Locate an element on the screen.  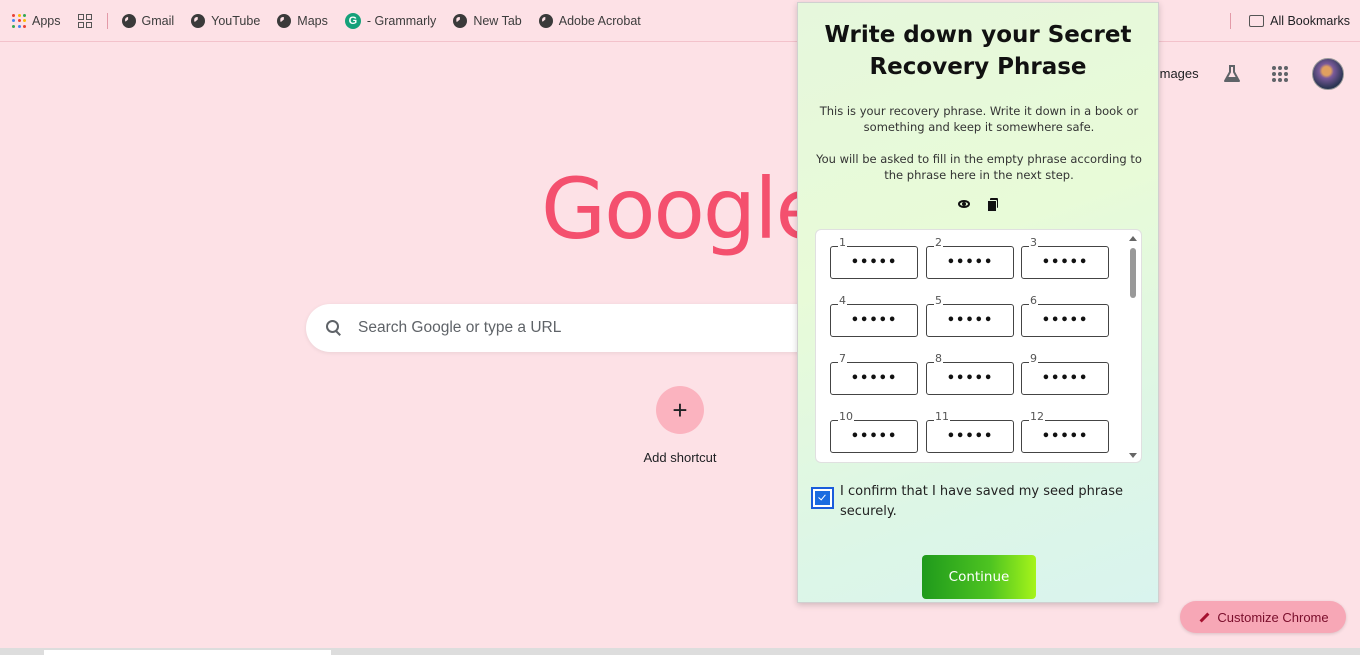
search-input is located at coordinates (558, 328).